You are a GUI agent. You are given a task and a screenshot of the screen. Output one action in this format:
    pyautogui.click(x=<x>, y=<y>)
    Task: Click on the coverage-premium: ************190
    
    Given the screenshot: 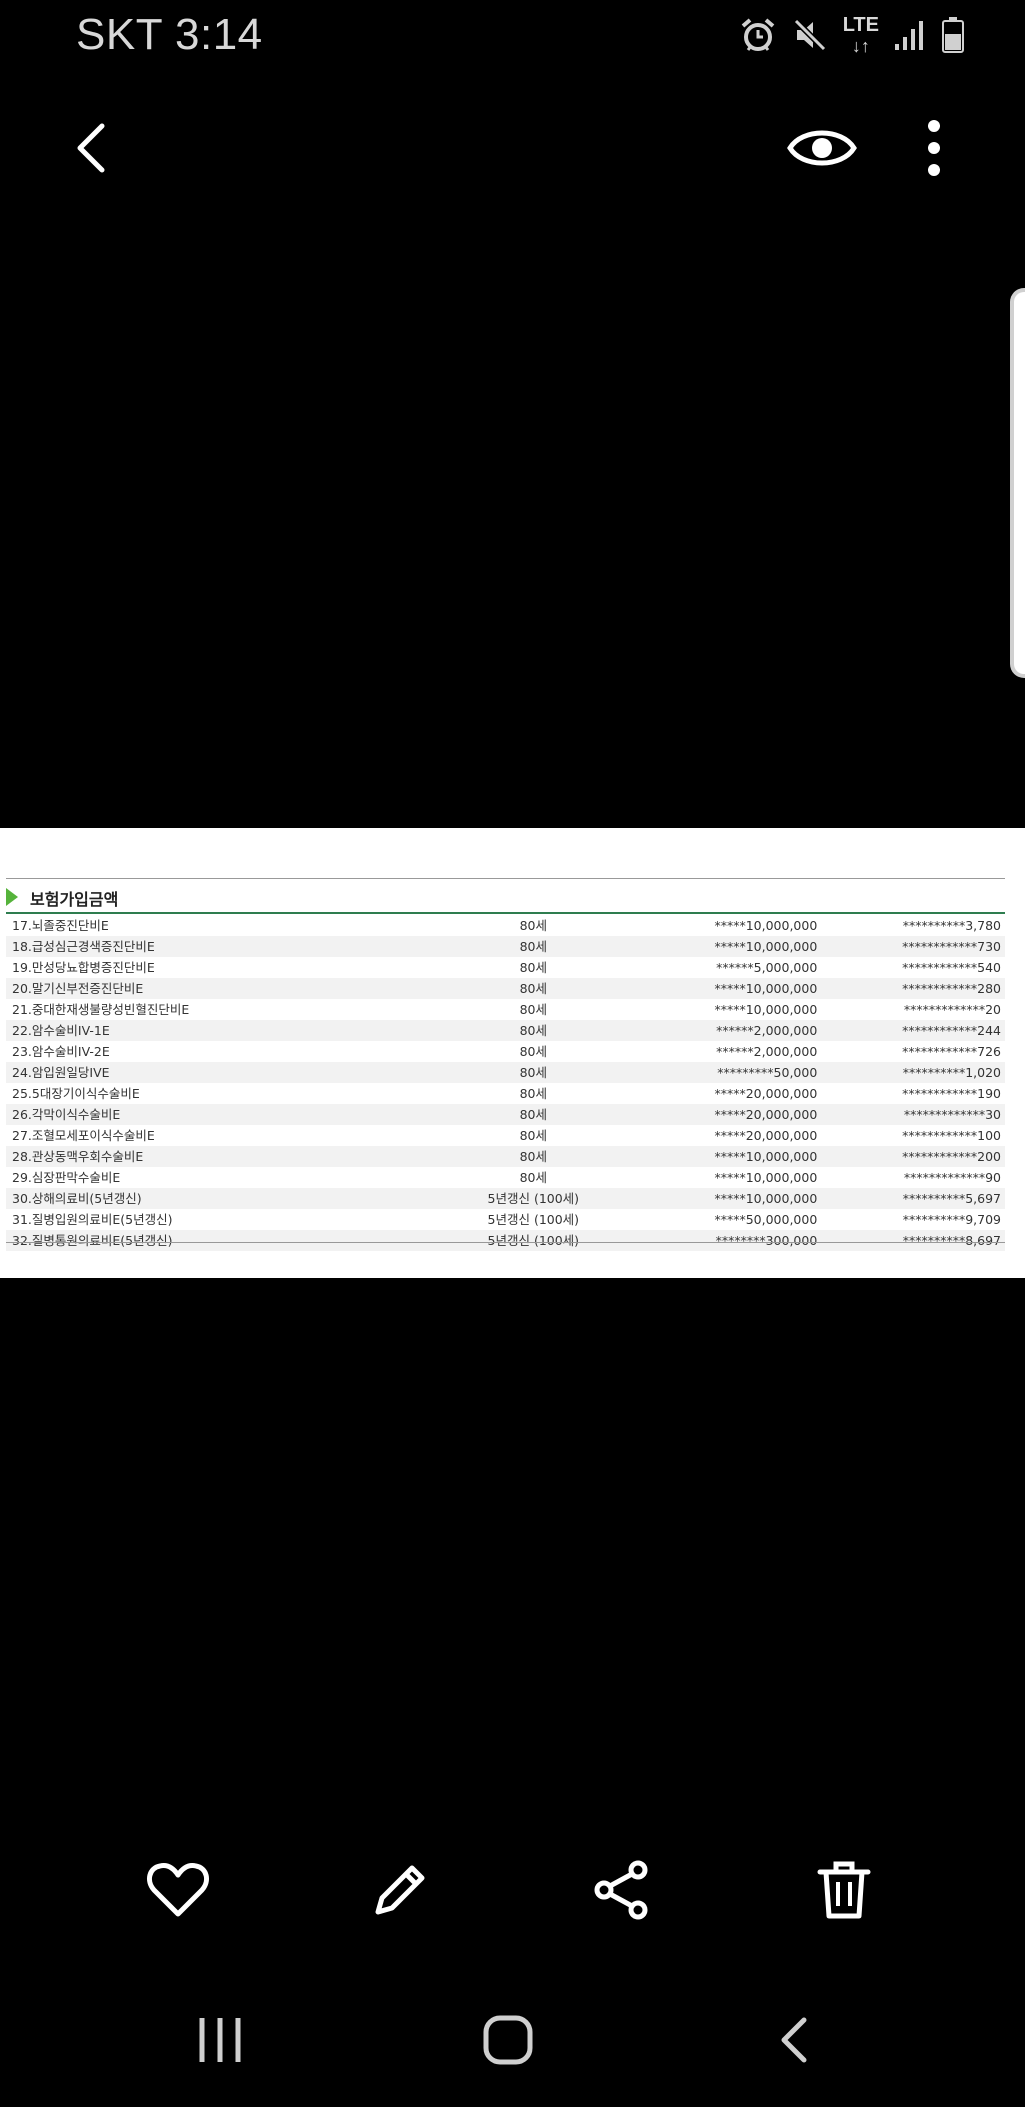 What is the action you would take?
    pyautogui.click(x=951, y=1093)
    